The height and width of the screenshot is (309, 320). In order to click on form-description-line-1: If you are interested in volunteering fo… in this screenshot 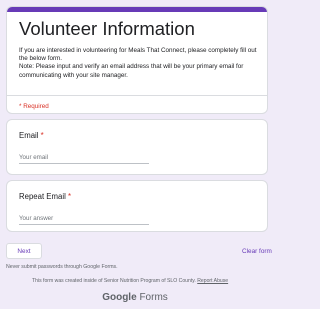, I will do `click(138, 55)`.